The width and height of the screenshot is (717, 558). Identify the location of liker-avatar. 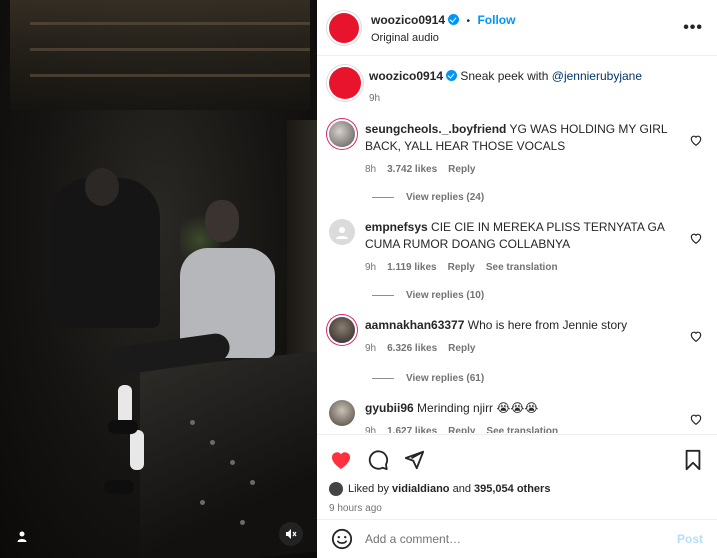
(336, 489).